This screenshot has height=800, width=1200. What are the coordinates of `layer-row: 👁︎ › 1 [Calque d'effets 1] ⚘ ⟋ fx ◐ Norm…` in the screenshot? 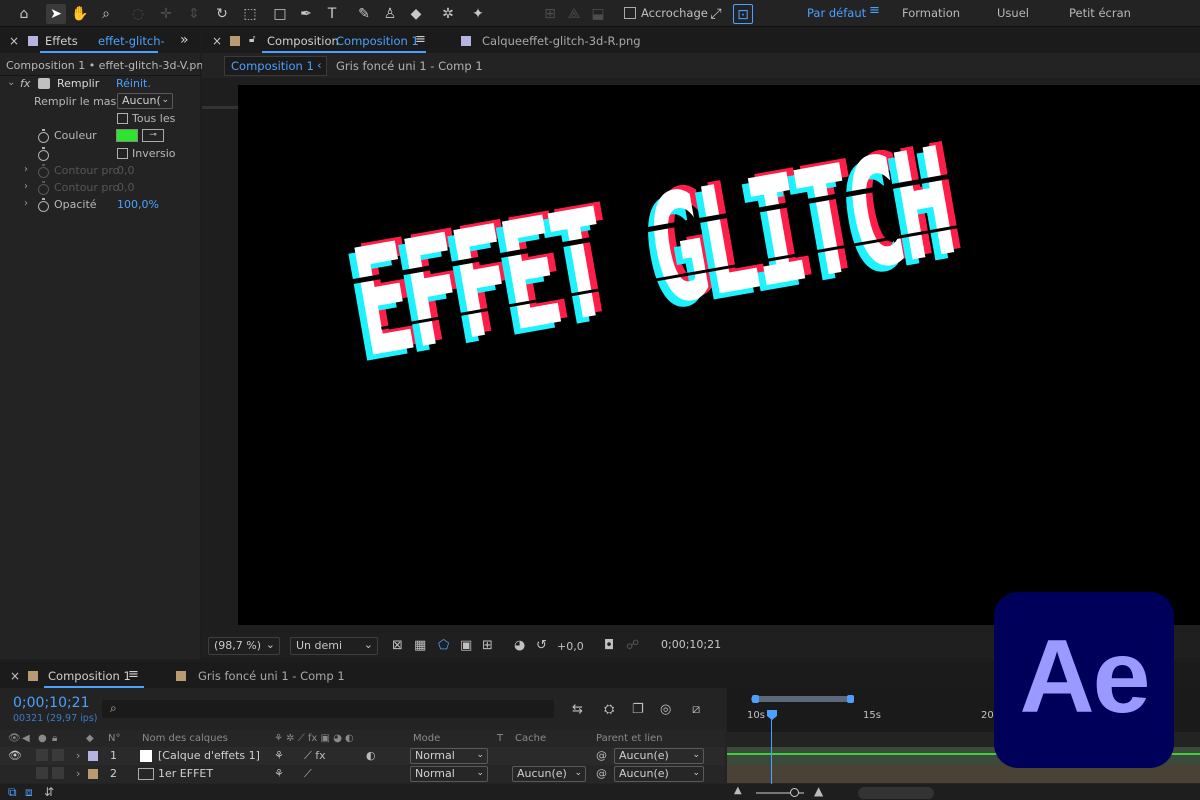 It's located at (362, 756).